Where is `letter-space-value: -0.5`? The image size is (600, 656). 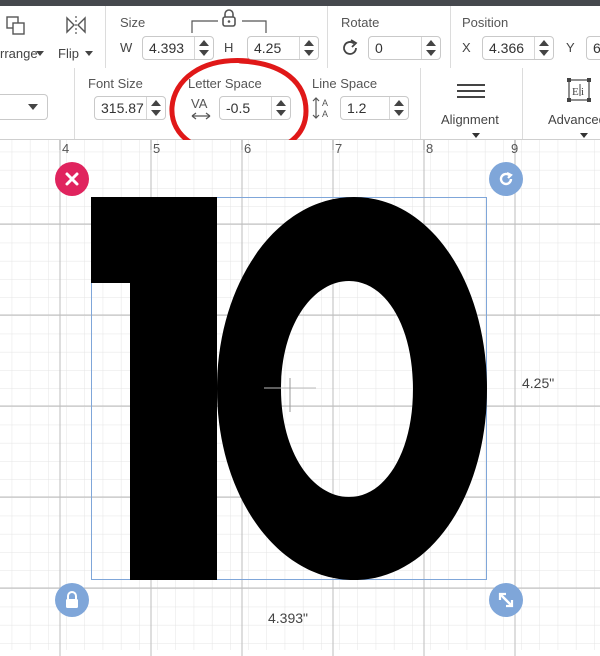 letter-space-value: -0.5 is located at coordinates (238, 108).